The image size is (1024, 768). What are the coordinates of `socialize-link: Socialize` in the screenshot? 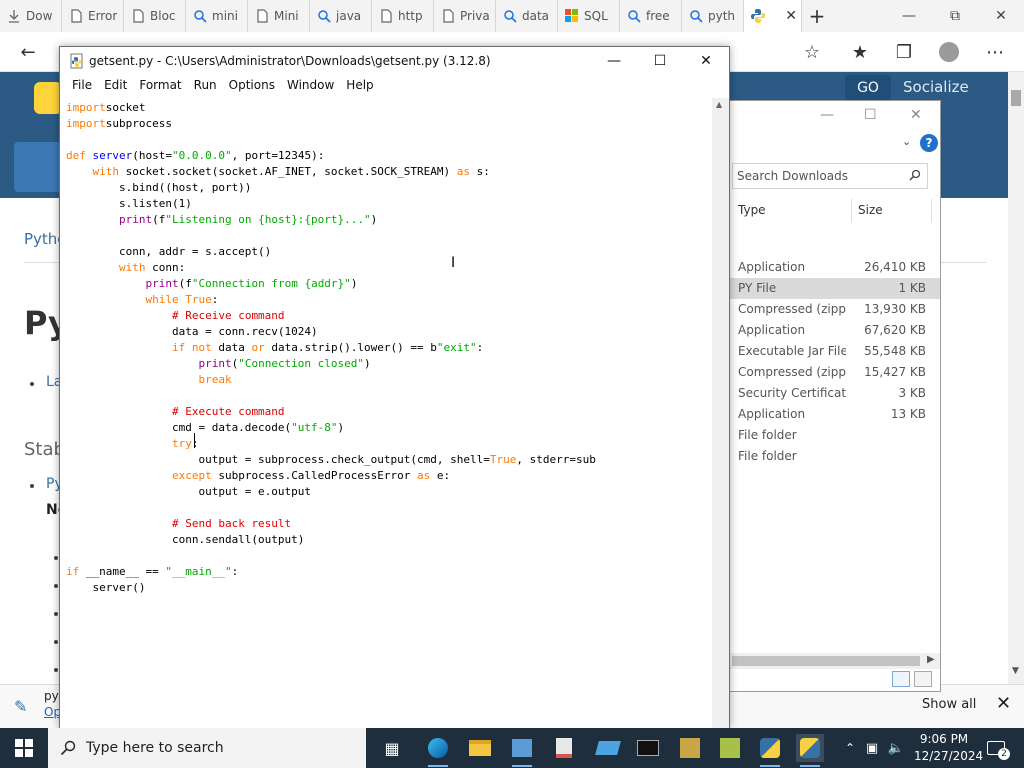 It's located at (936, 87).